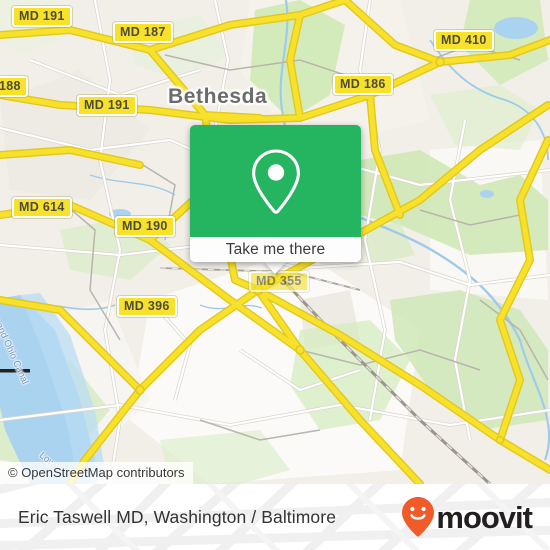 This screenshot has width=550, height=550. I want to click on road-shield-md191-top: MD 191, so click(42, 16).